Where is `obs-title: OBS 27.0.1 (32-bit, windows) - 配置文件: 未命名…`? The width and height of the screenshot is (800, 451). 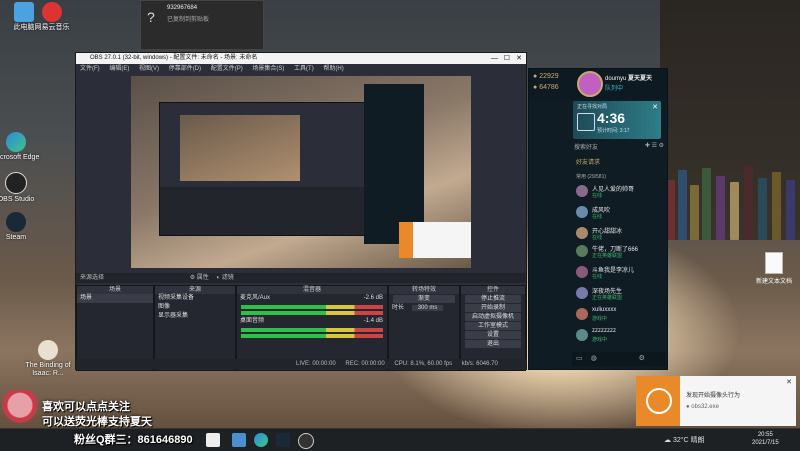
obs-title: OBS 27.0.1 (32-bit, windows) - 配置文件: 未命名… is located at coordinates (174, 58).